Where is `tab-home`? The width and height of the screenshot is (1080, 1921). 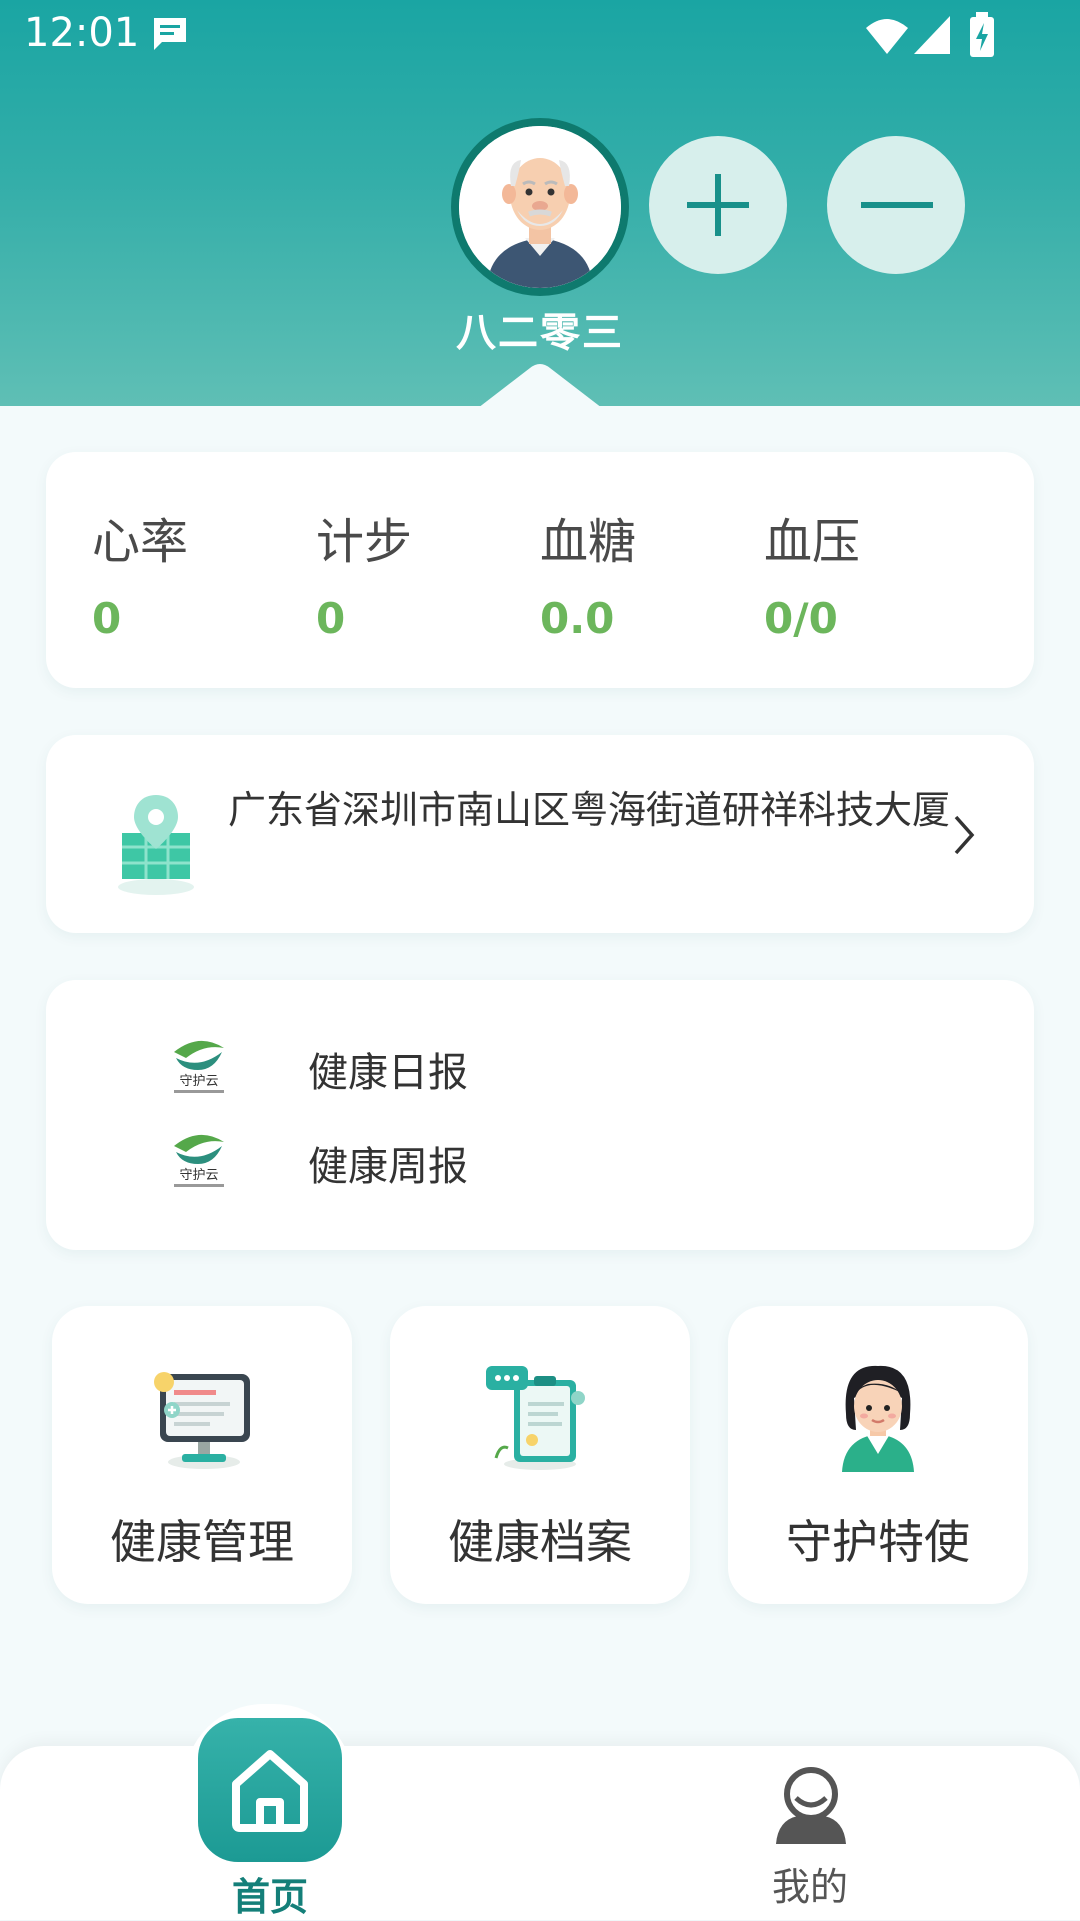 tab-home is located at coordinates (270, 1790).